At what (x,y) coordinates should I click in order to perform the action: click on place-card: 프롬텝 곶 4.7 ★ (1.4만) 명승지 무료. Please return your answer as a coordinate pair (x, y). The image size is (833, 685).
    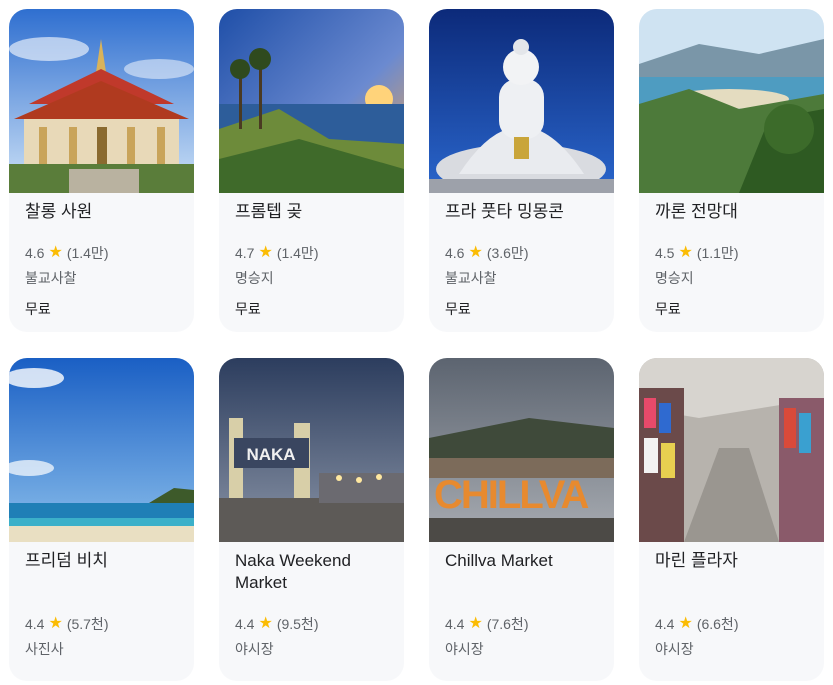
    Looking at the image, I should click on (311, 170).